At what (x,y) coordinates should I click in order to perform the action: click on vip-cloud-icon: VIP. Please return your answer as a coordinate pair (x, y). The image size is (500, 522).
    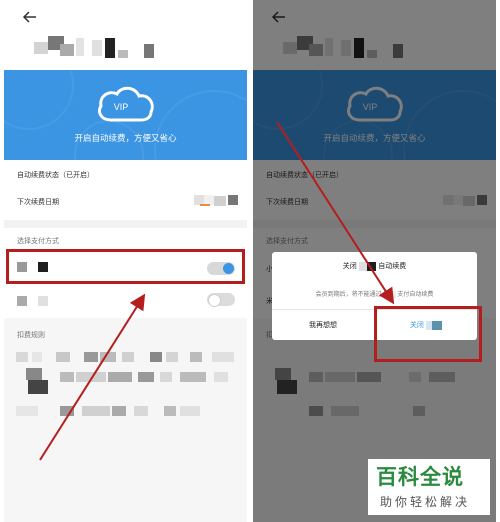
    Looking at the image, I should click on (125, 104).